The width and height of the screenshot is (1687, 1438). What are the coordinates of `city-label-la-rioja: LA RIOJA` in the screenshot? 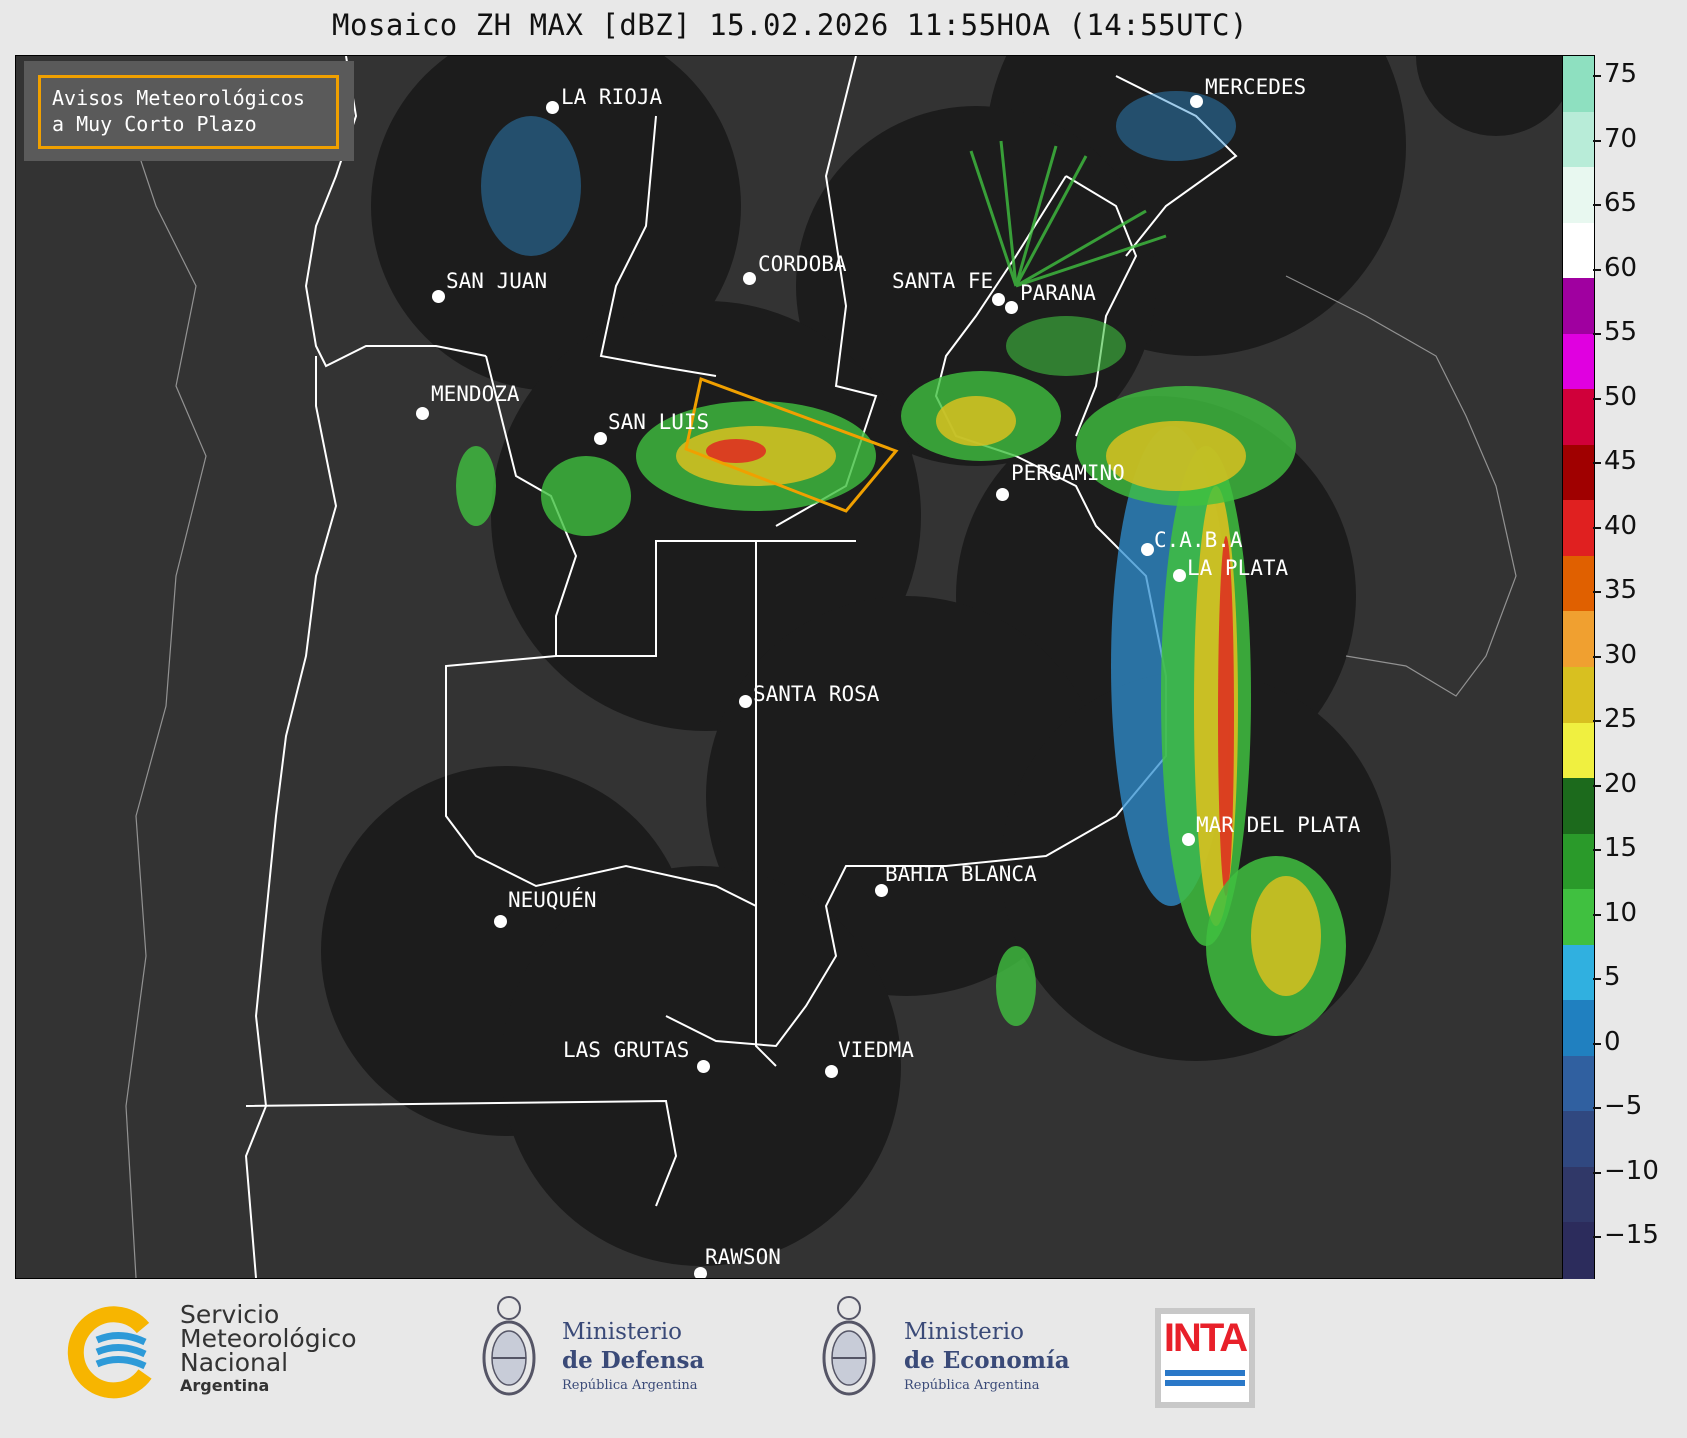 It's located at (612, 97).